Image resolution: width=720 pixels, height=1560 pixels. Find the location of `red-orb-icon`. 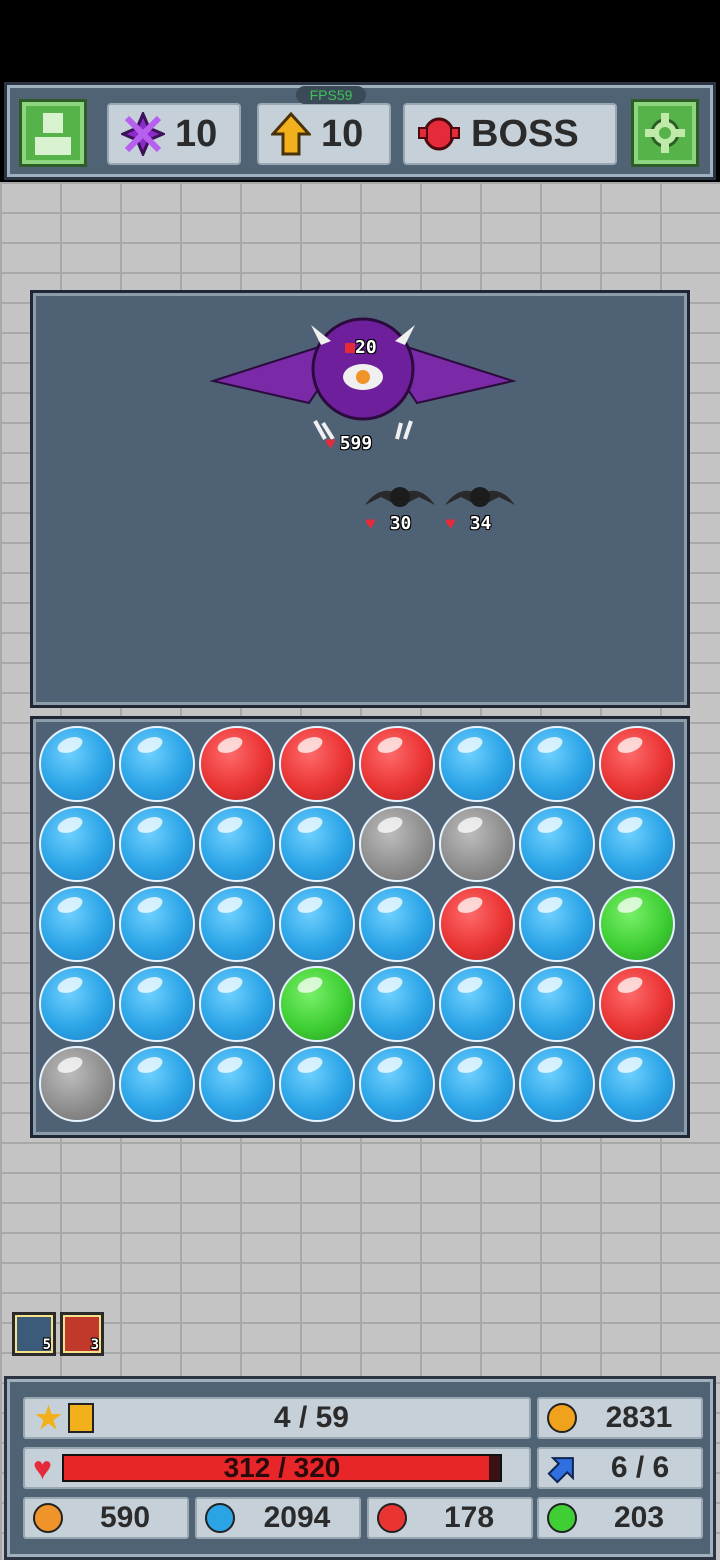

red-orb-icon is located at coordinates (392, 1518).